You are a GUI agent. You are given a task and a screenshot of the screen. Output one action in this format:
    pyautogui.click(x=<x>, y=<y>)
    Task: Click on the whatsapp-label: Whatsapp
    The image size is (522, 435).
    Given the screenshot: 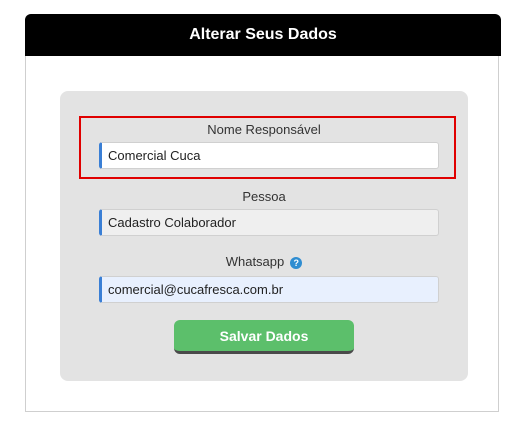 What is the action you would take?
    pyautogui.click(x=255, y=261)
    